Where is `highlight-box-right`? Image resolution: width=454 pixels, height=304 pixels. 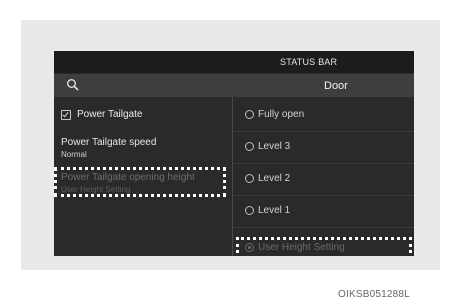
highlight-box-right is located at coordinates (324, 246).